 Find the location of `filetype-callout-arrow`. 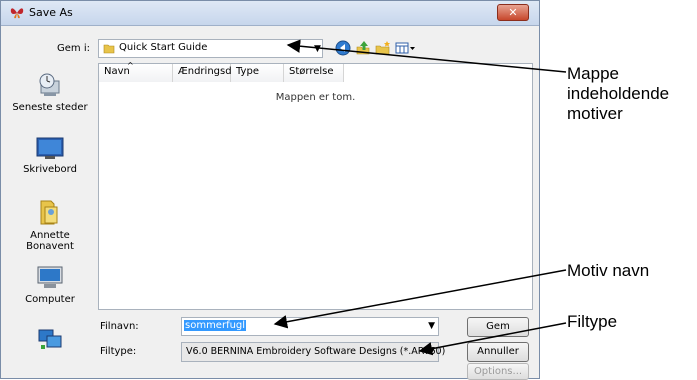

filetype-callout-arrow is located at coordinates (492, 339).